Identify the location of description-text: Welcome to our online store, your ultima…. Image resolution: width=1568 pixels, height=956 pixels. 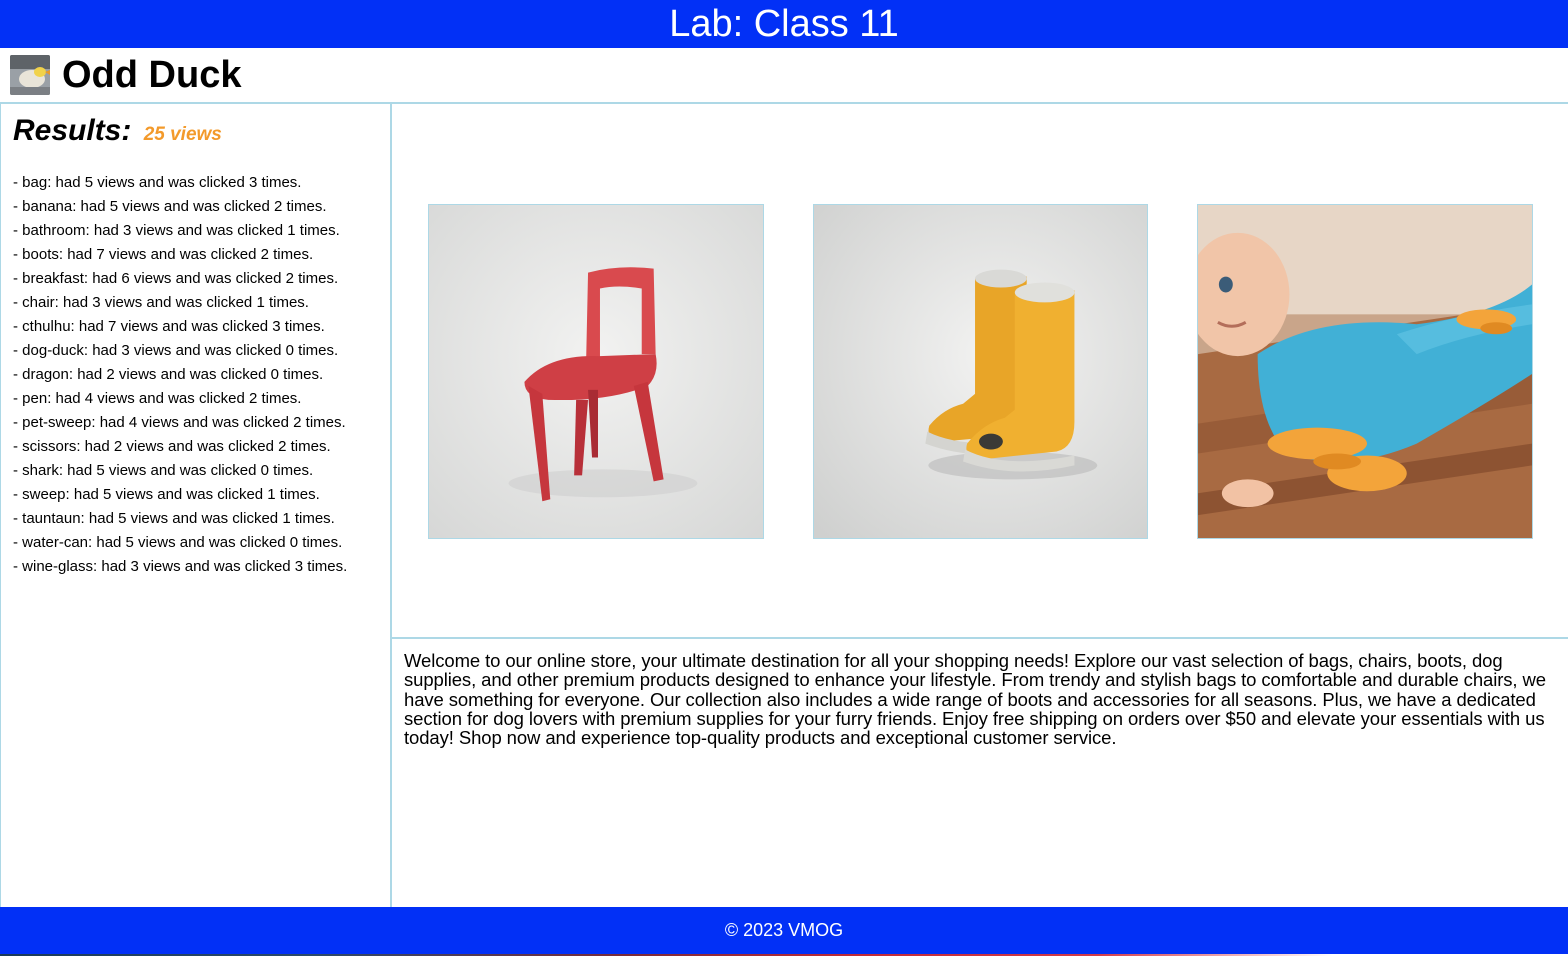
(975, 699).